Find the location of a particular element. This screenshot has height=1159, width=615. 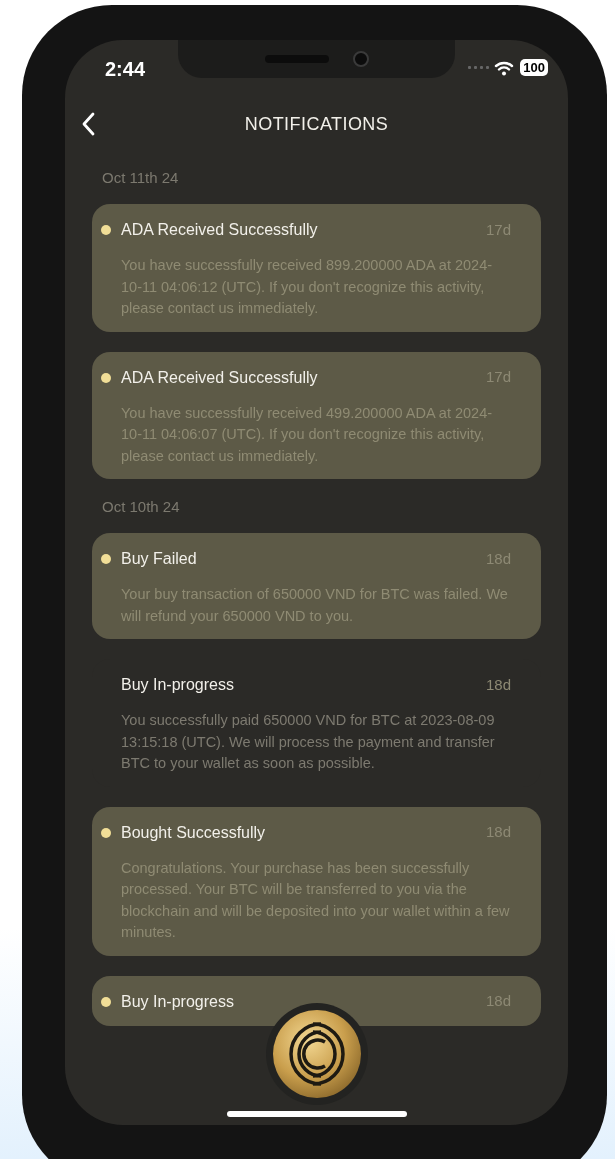

battery-indicator: 100 is located at coordinates (534, 67).